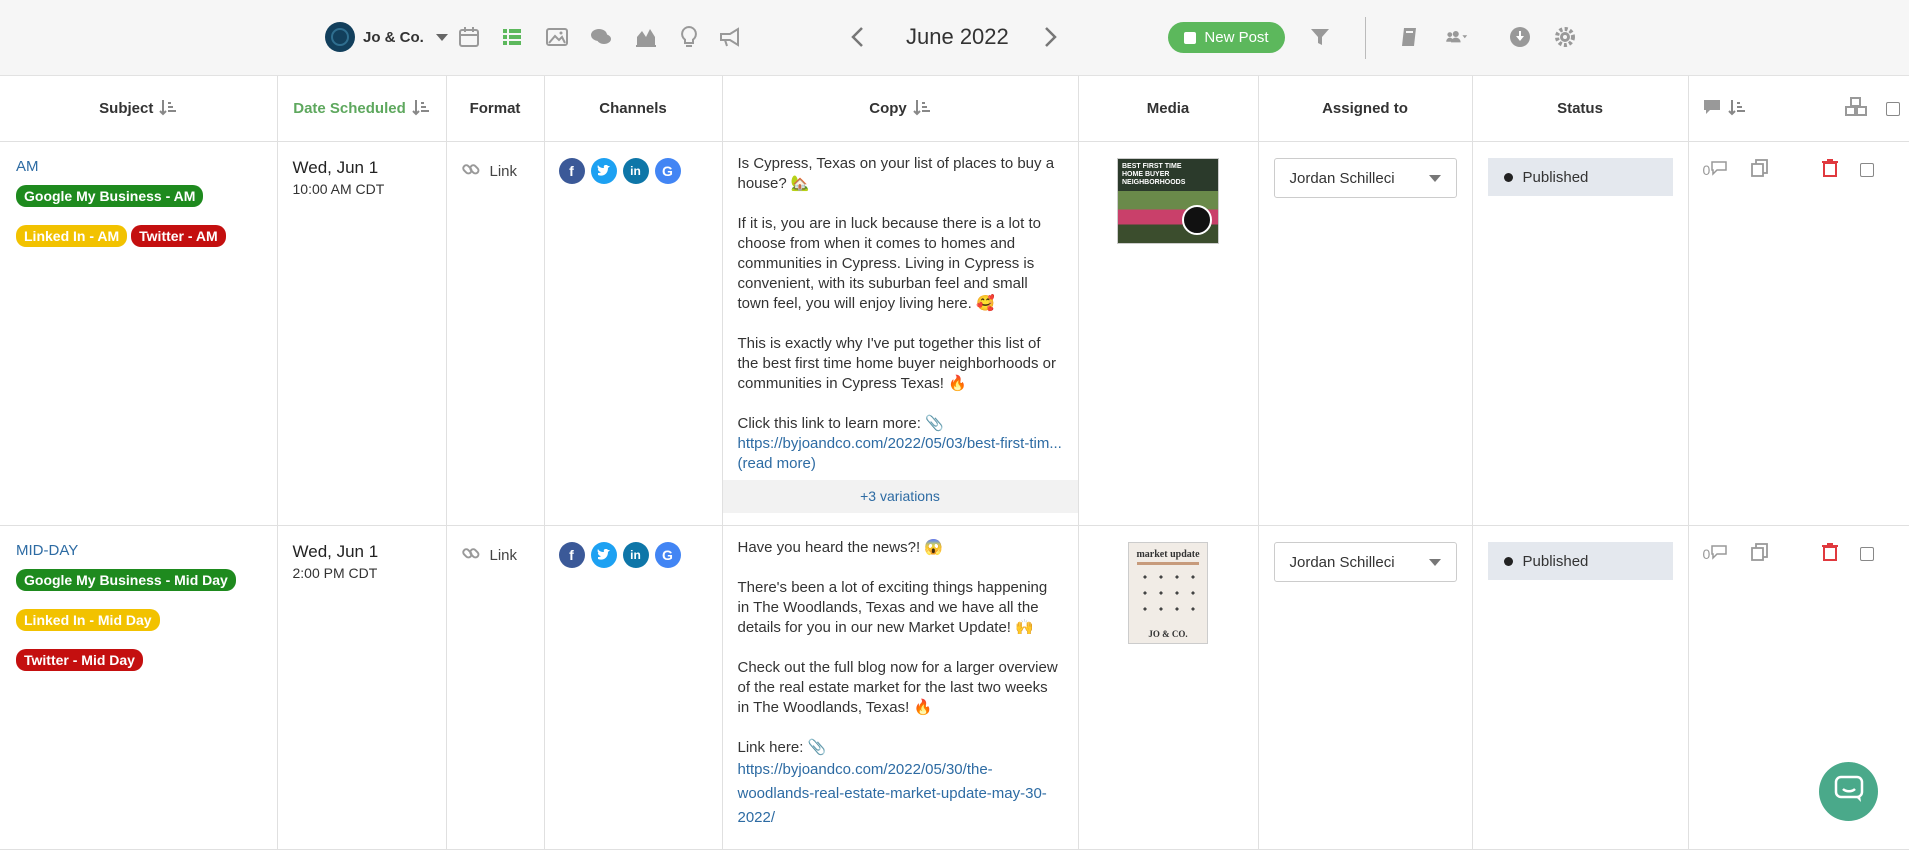 The image size is (1909, 850). What do you see at coordinates (1168, 109) in the screenshot?
I see `col-header-media: Media` at bounding box center [1168, 109].